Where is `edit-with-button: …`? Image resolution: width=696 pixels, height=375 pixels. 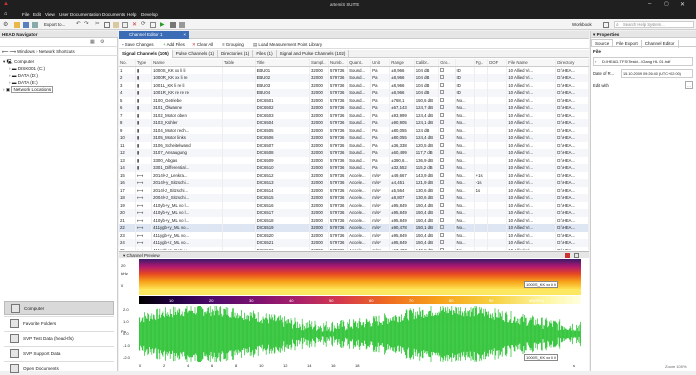 edit-with-button: … is located at coordinates (689, 85).